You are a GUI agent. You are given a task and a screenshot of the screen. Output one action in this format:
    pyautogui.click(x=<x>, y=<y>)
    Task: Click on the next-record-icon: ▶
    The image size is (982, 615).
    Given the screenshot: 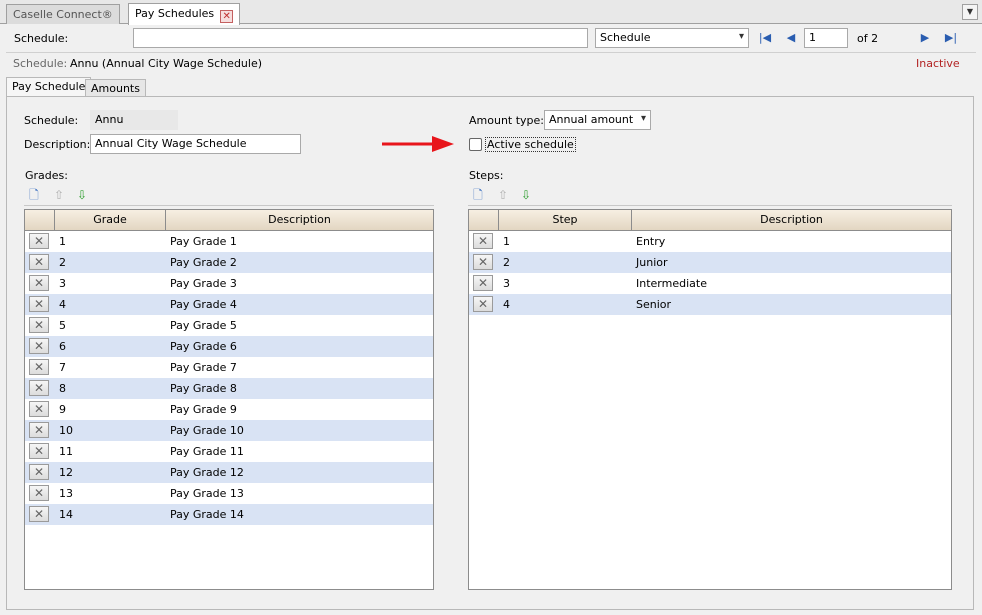 What is the action you would take?
    pyautogui.click(x=925, y=38)
    